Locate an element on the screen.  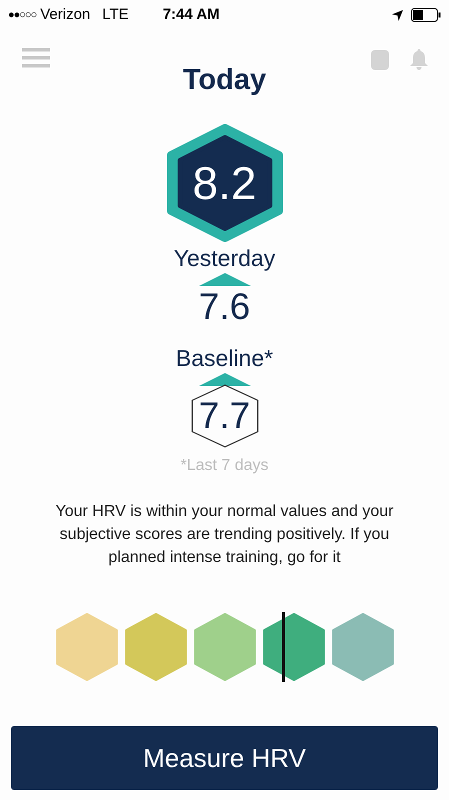
signal-strength: ●●○○○ is located at coordinates (22, 15).